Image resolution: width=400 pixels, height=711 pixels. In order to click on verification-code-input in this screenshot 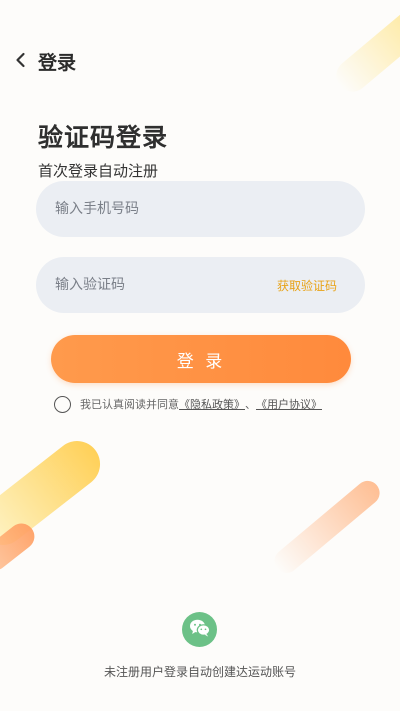, I will do `click(156, 285)`.